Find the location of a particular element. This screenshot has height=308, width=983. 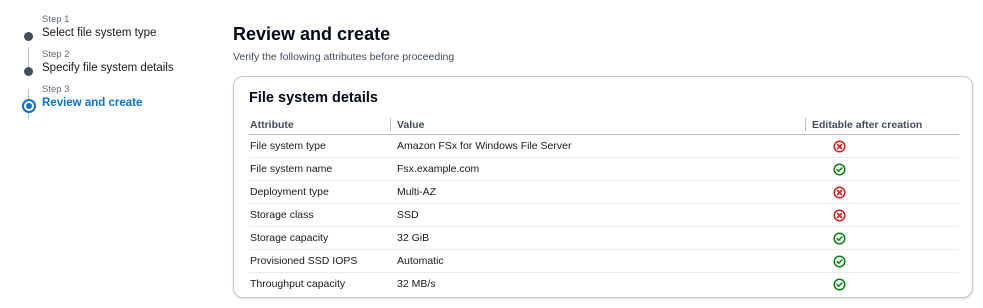

step-1: Step 1 Select file system type is located at coordinates (117, 27).